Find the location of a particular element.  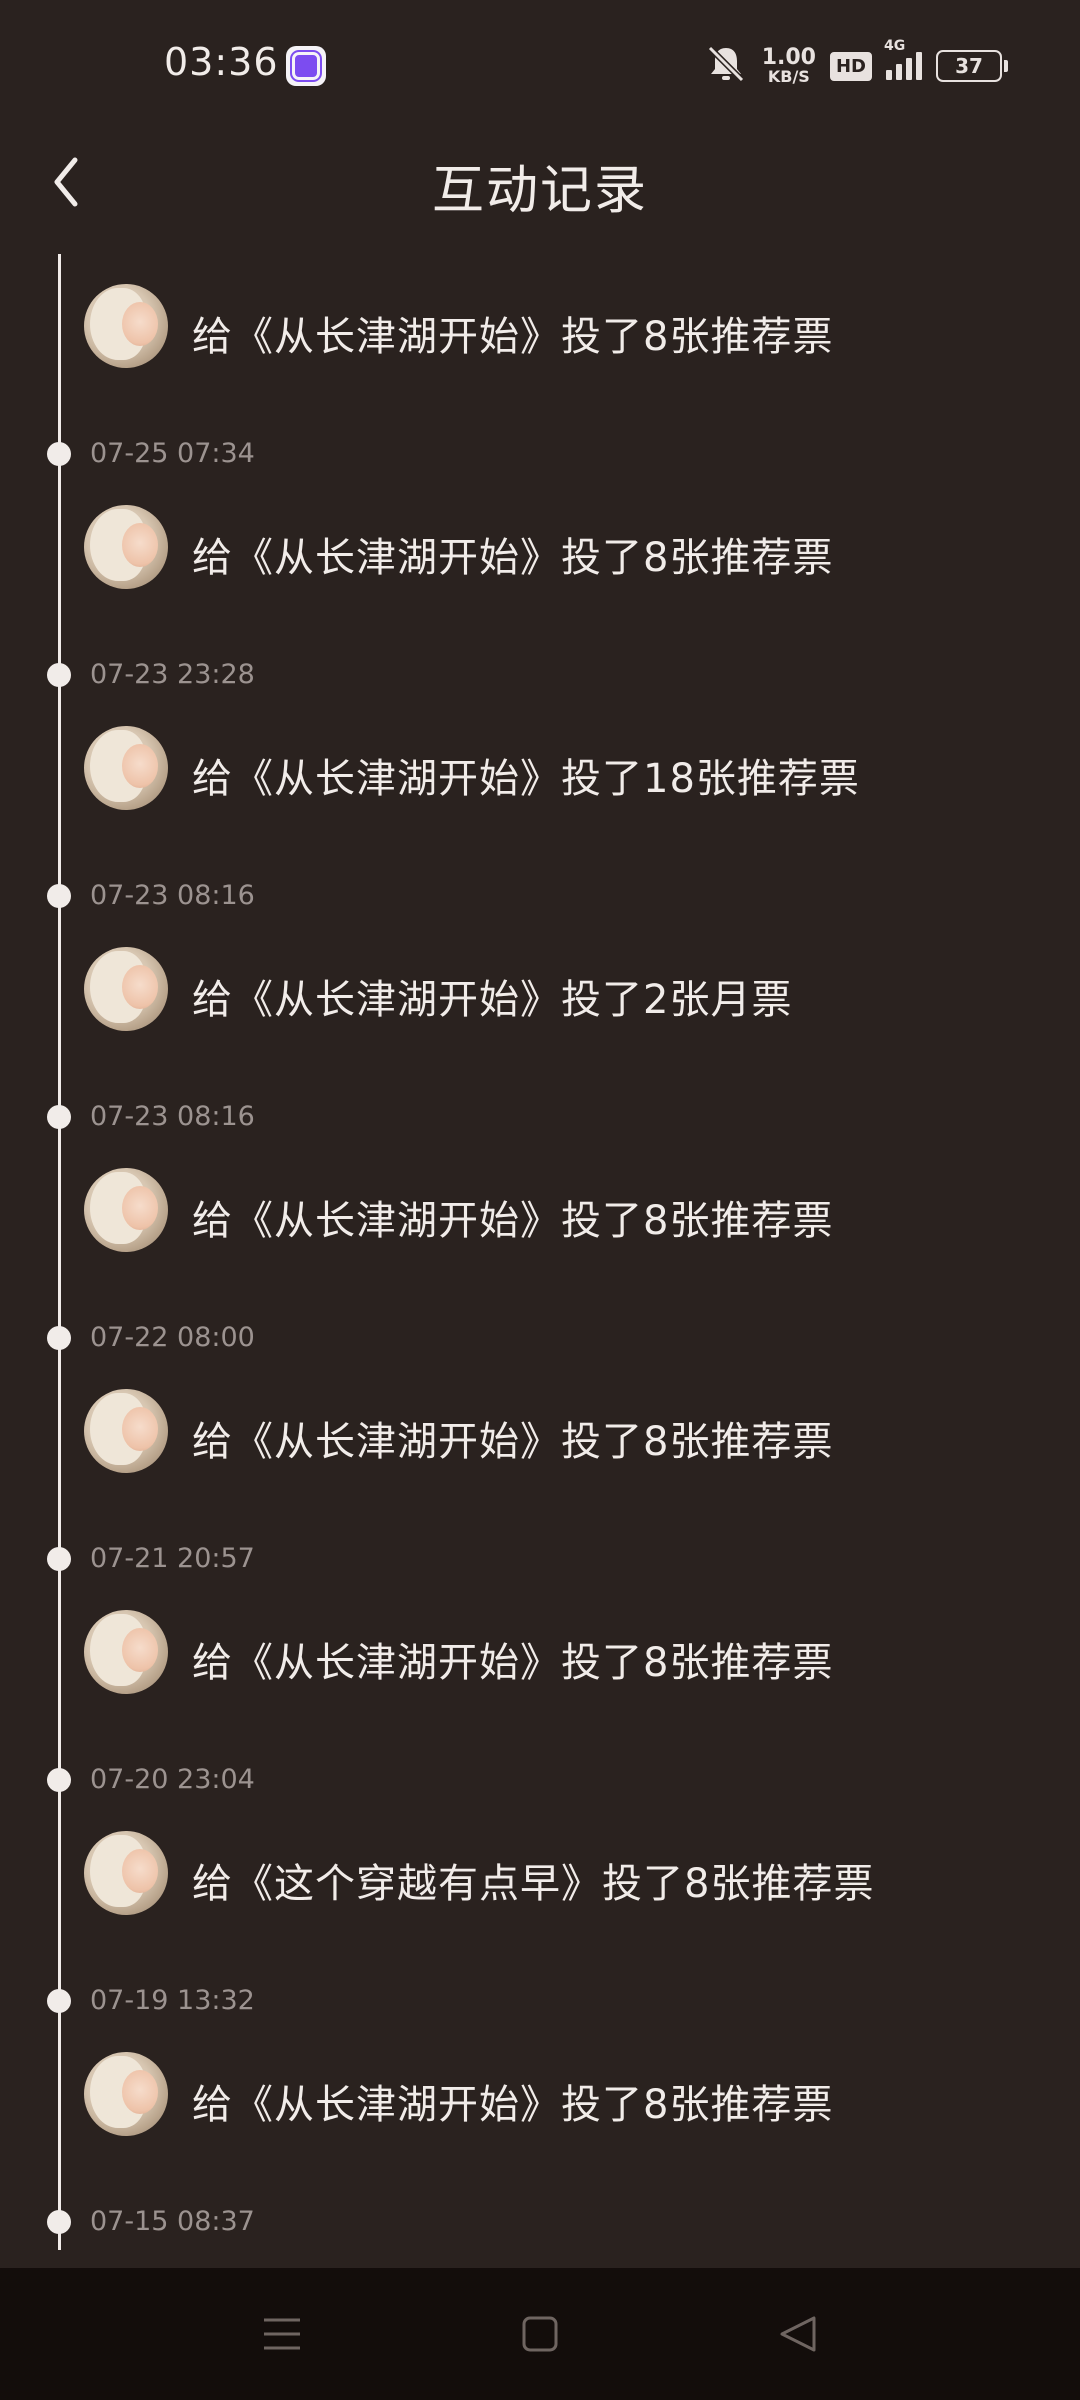

entry-text: 给《这个穿越有点早》投了8张推荐票 is located at coordinates (533, 1884).